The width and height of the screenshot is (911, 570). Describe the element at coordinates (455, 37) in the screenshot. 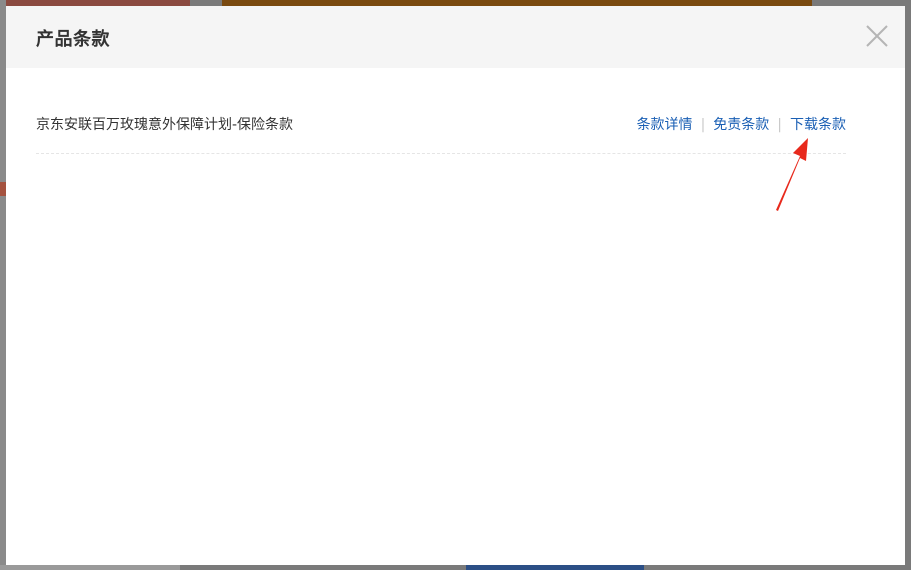

I see `modal-header: 产品条款` at that location.